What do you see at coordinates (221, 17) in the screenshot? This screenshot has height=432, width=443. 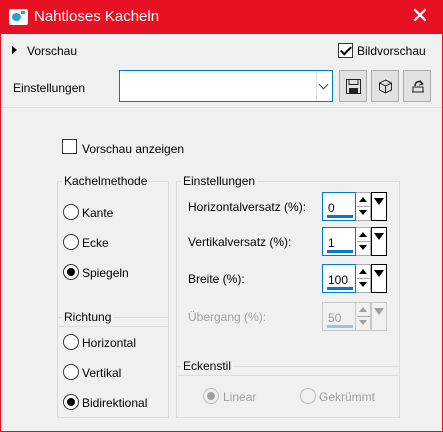 I see `title-bar: Nahtloses Kacheln ✕` at bounding box center [221, 17].